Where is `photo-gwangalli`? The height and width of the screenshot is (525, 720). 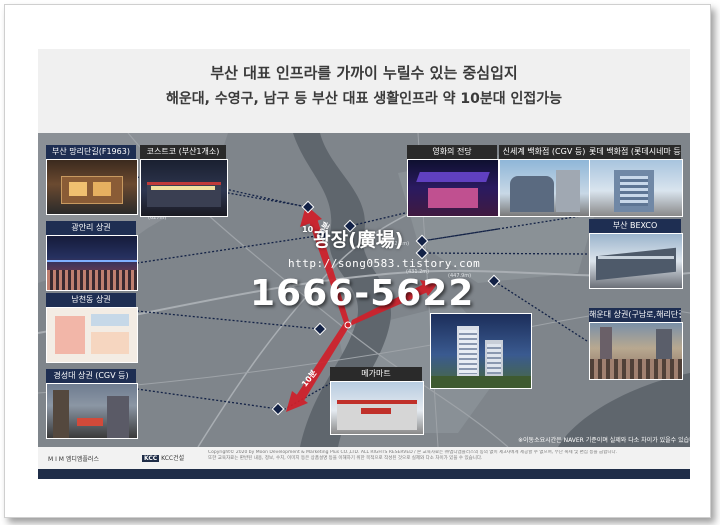 photo-gwangalli is located at coordinates (92, 263).